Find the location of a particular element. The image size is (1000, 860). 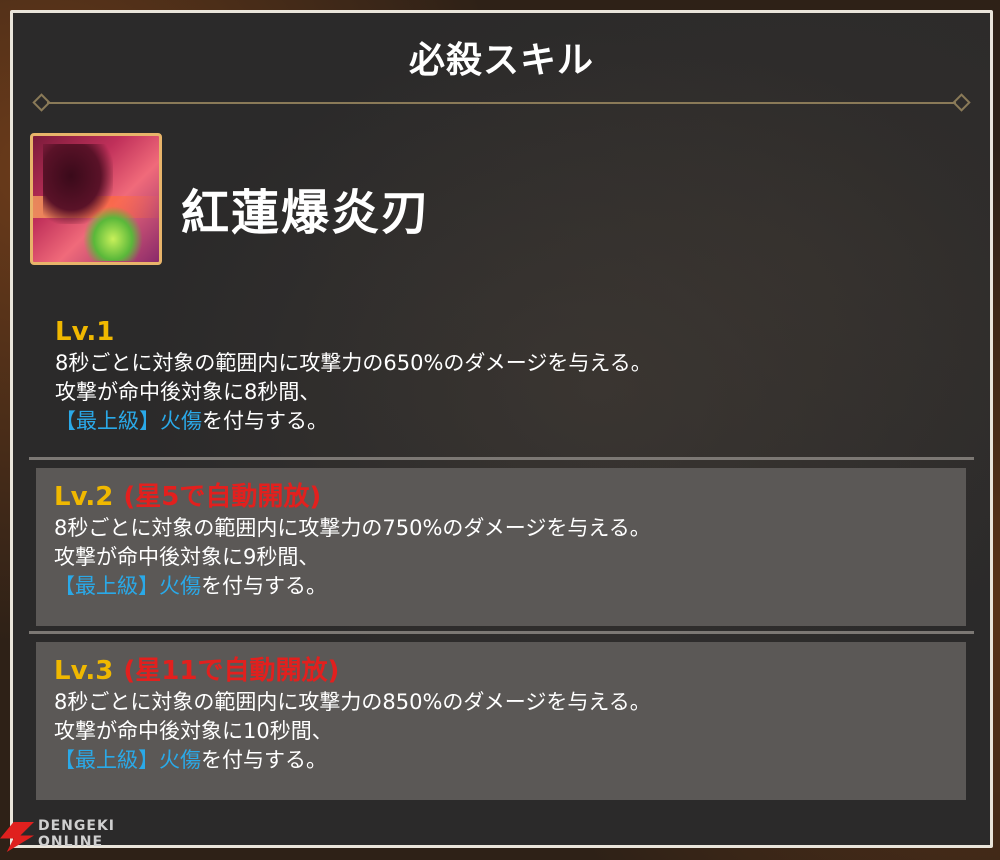

level-3-line2: 攻撃が命中後対象に10秒間、 is located at coordinates (193, 731).